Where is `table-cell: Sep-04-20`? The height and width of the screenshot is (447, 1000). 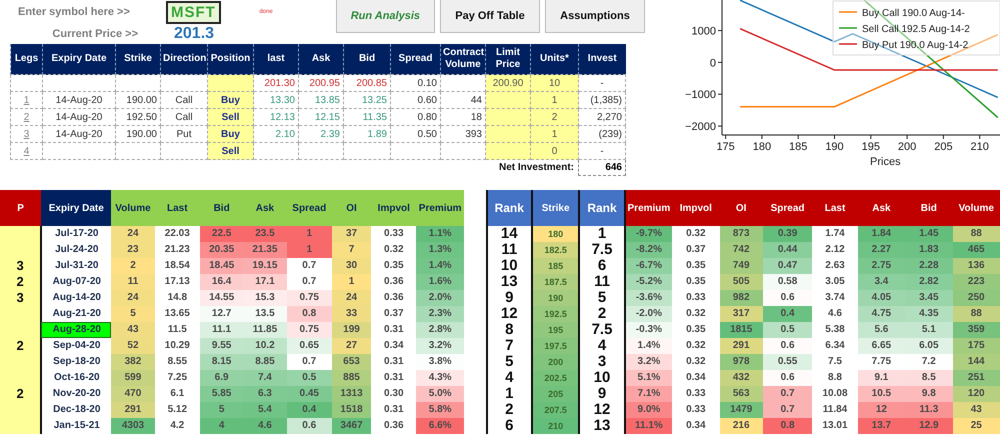
table-cell: Sep-04-20 is located at coordinates (76, 346).